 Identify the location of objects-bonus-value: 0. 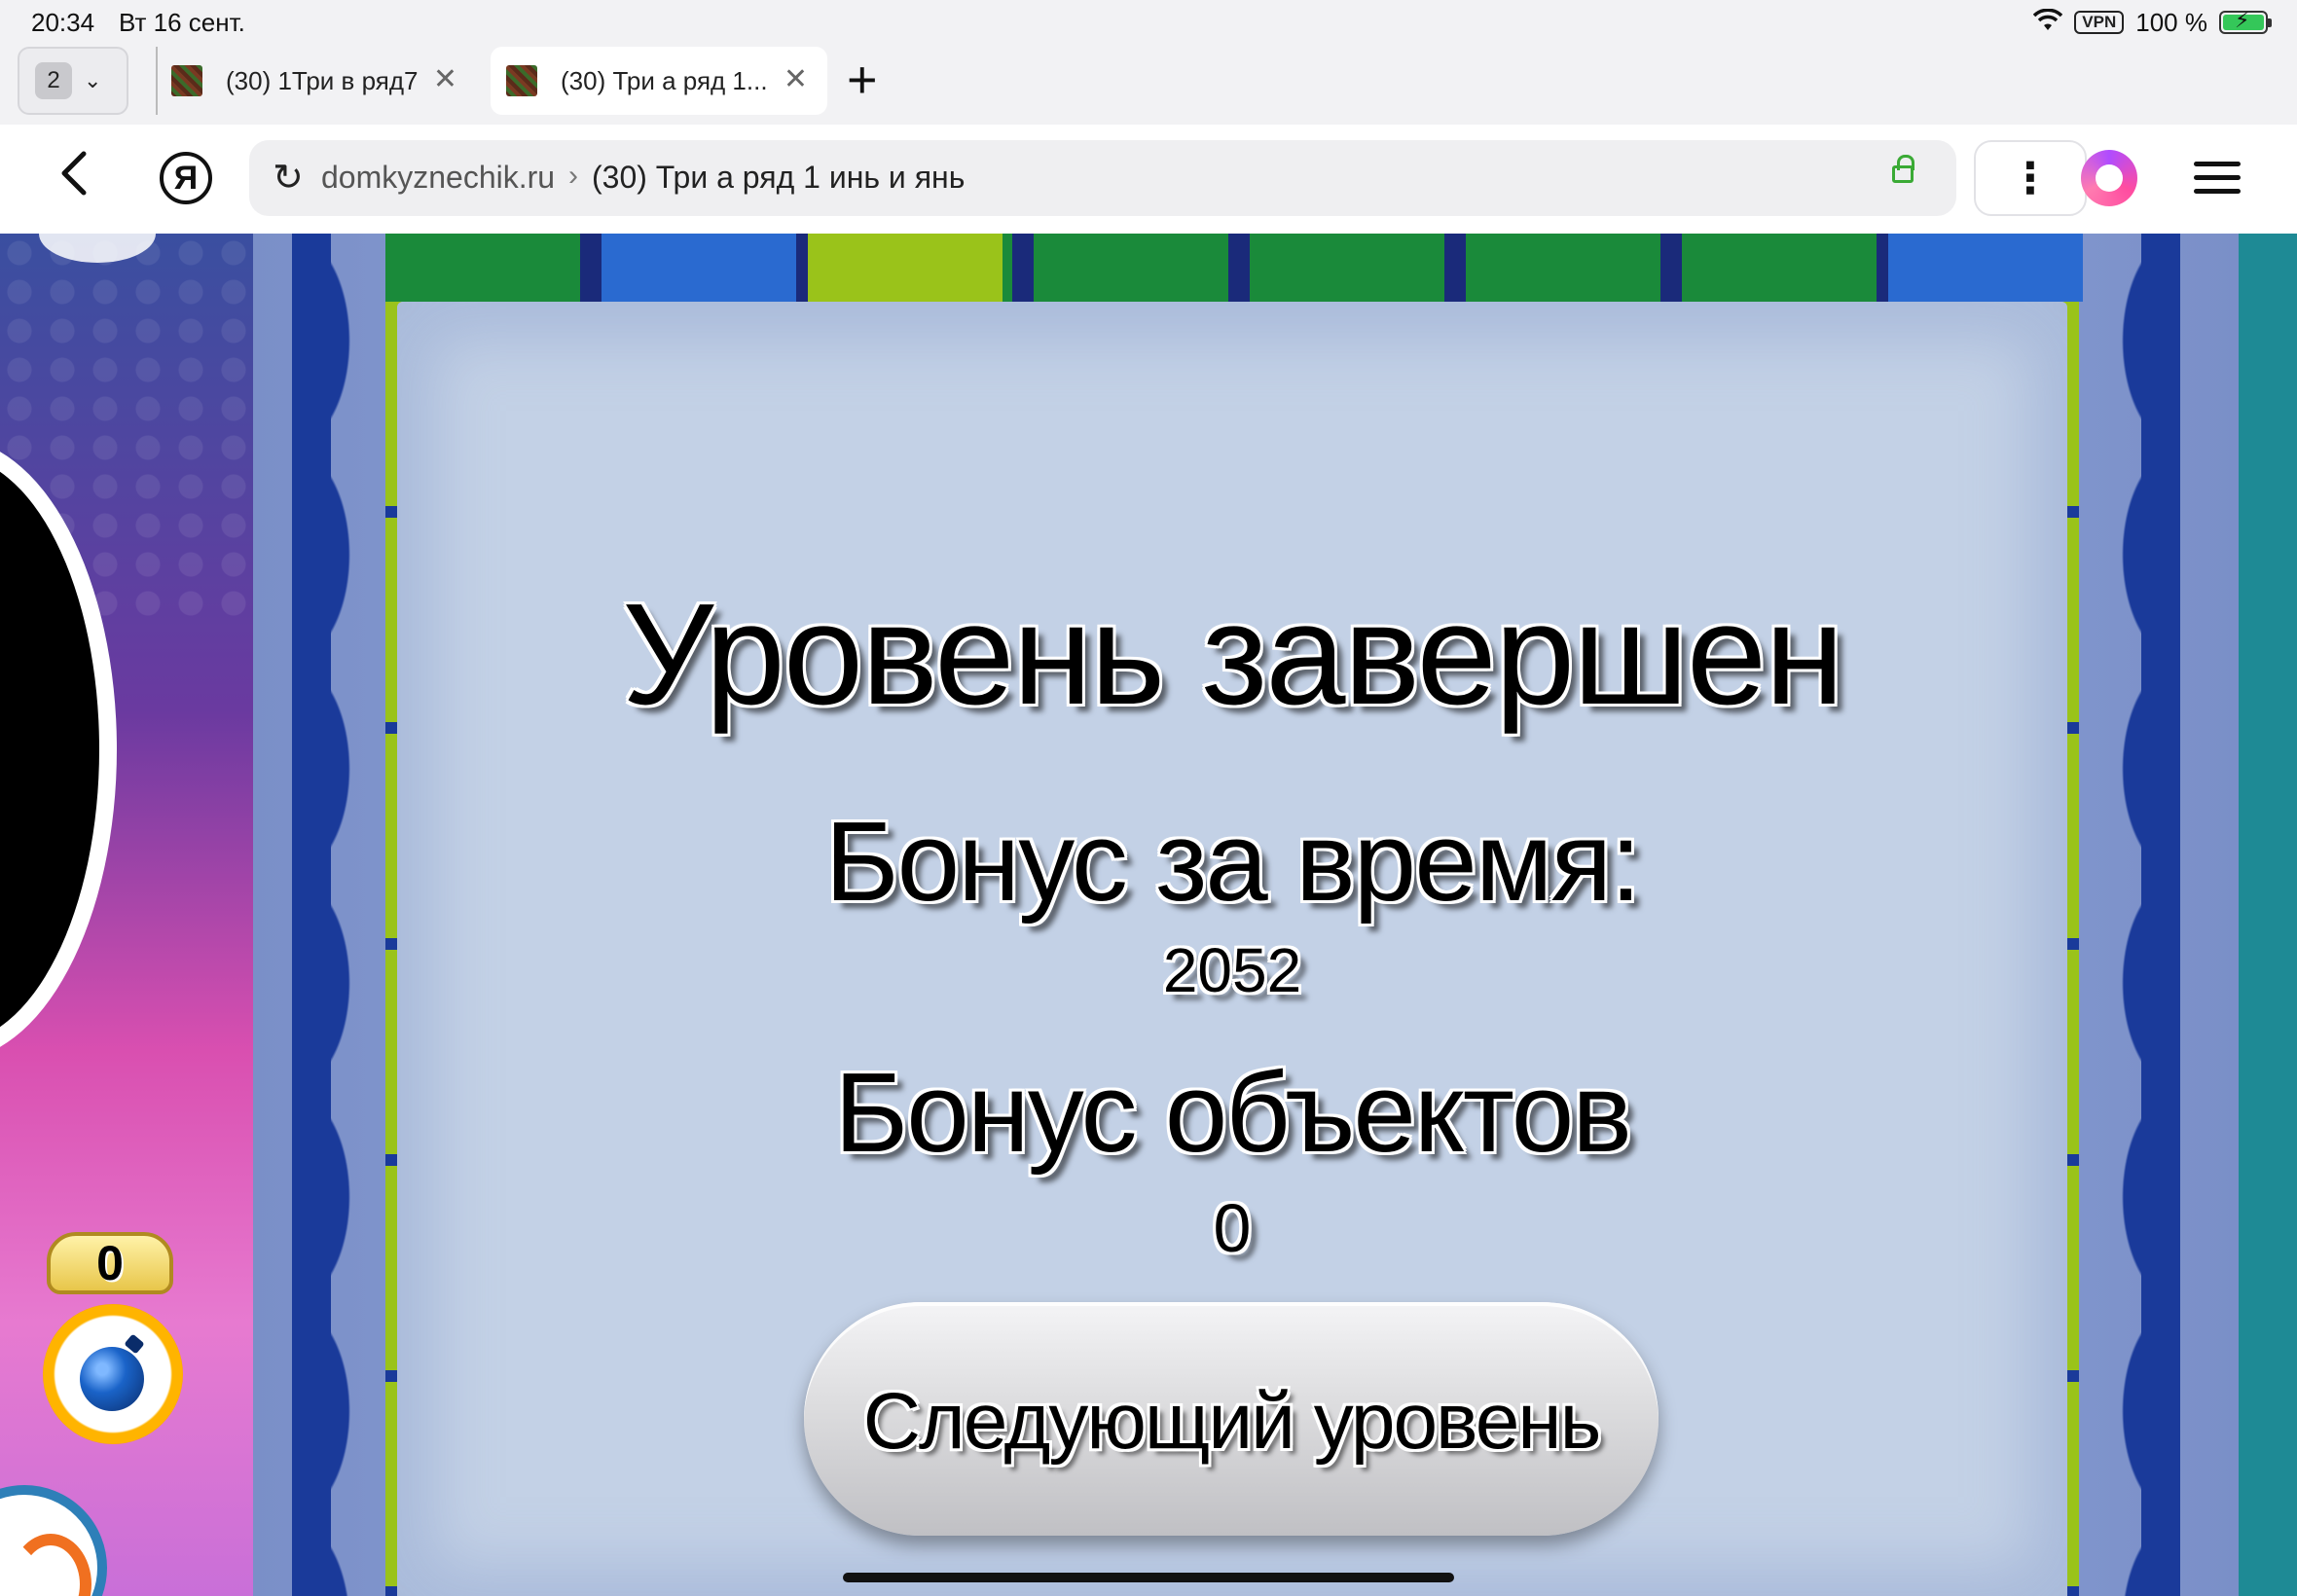
(1232, 1228).